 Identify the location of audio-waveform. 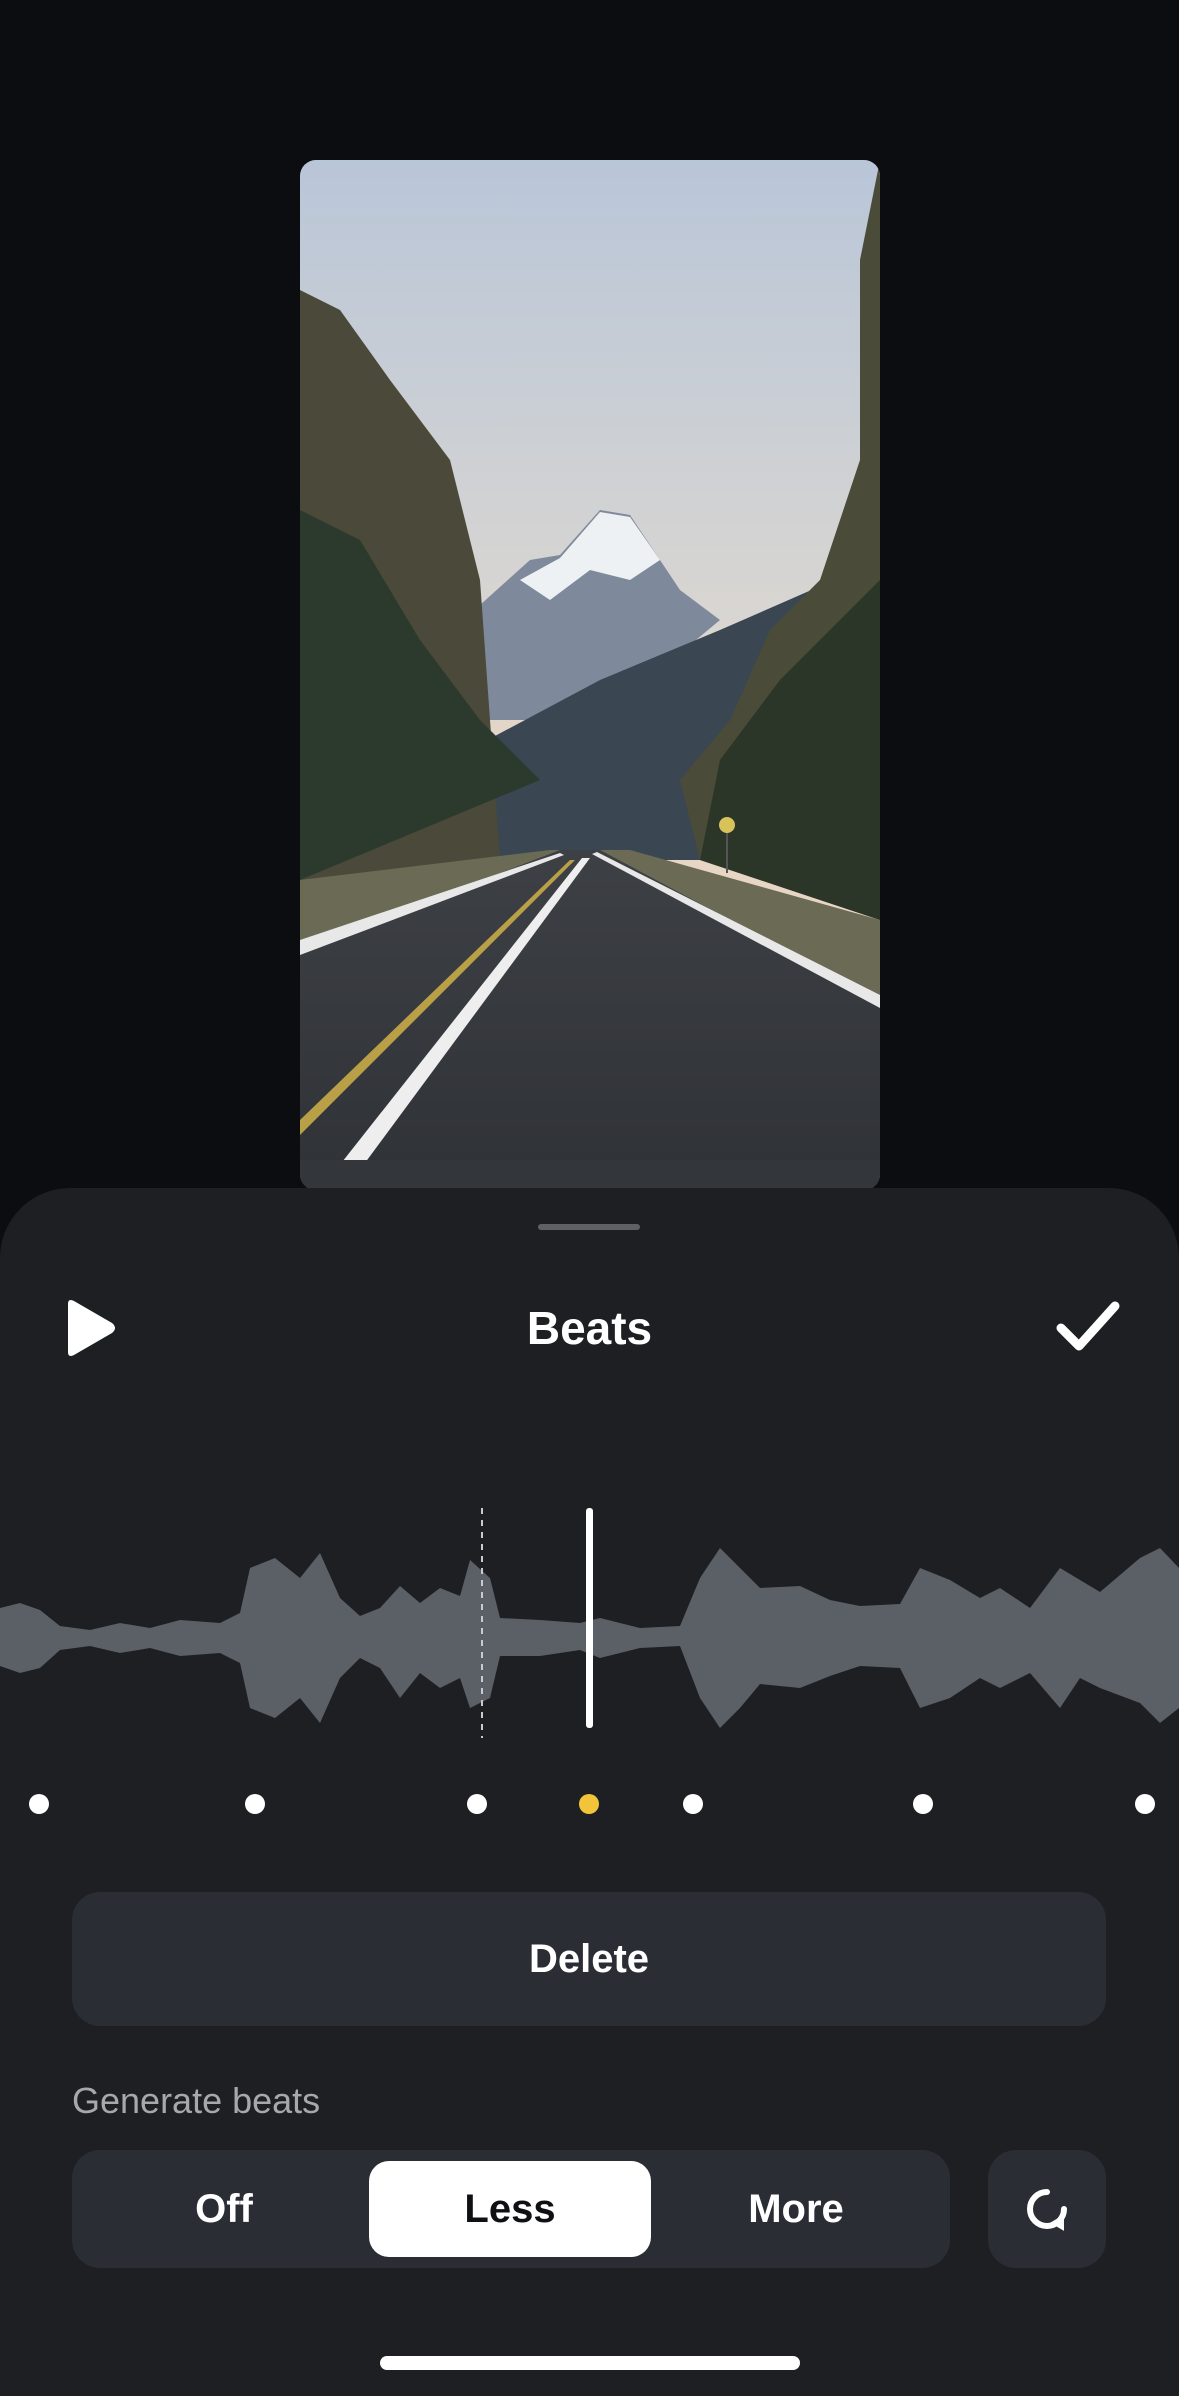
(589, 1638).